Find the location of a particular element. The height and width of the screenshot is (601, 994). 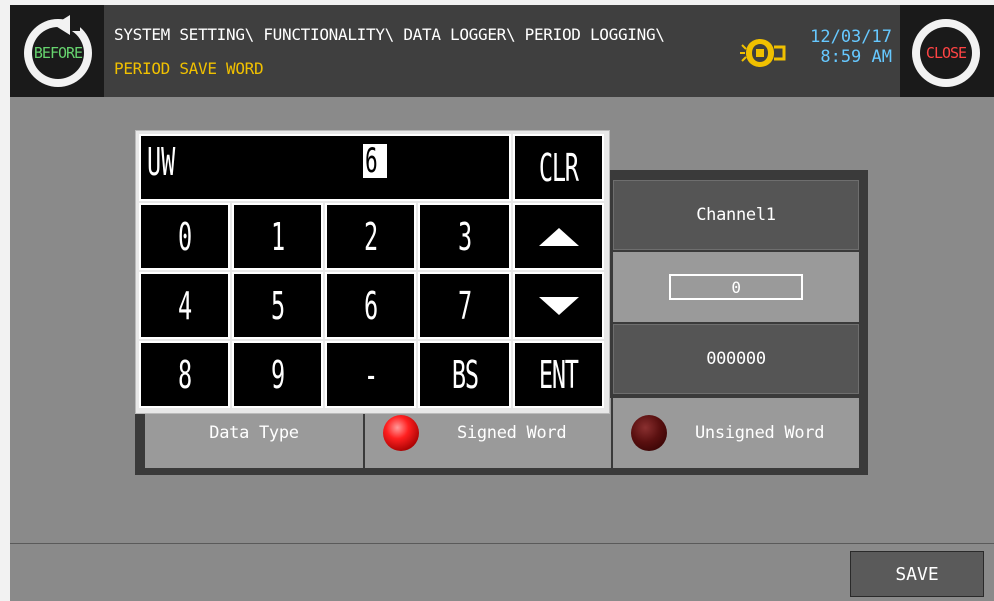

back-arrow-icon is located at coordinates (62, 25).